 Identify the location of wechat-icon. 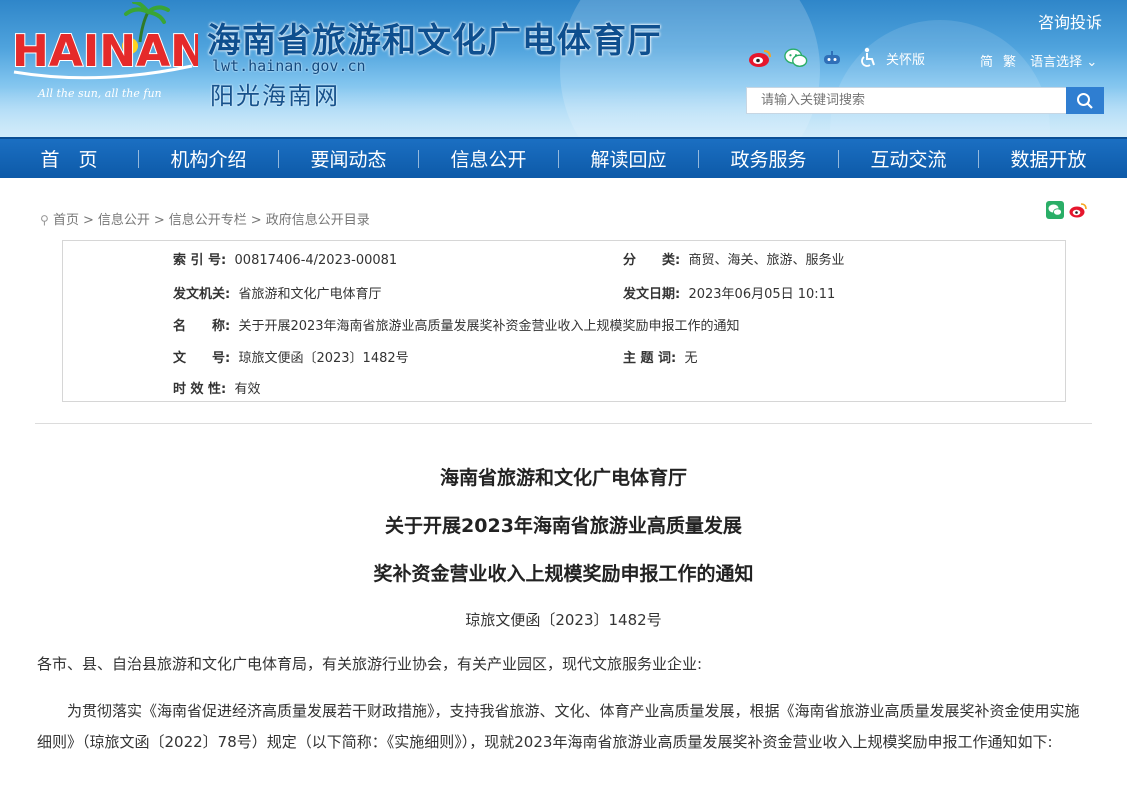
(796, 58).